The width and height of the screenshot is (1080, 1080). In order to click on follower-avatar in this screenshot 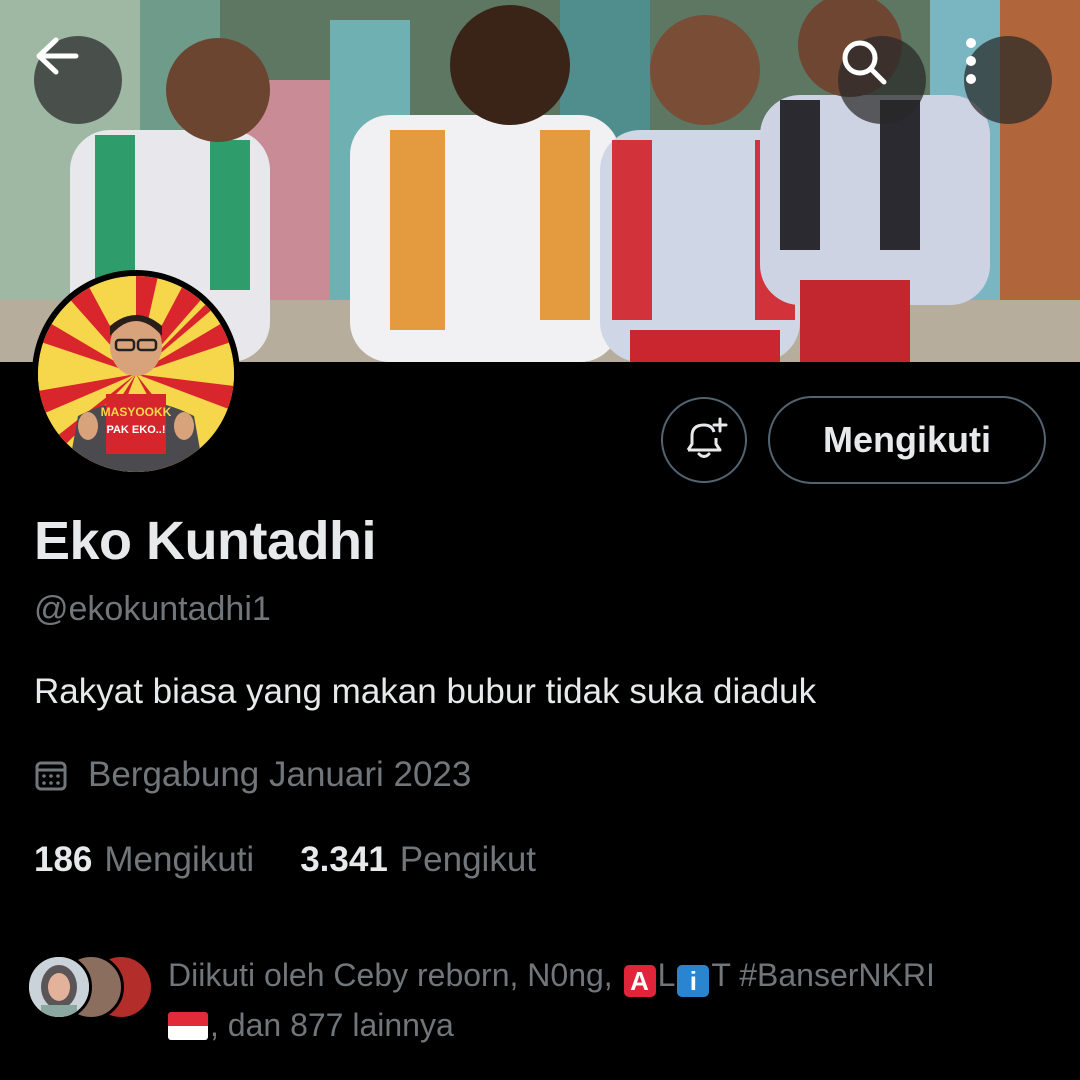, I will do `click(59, 987)`.